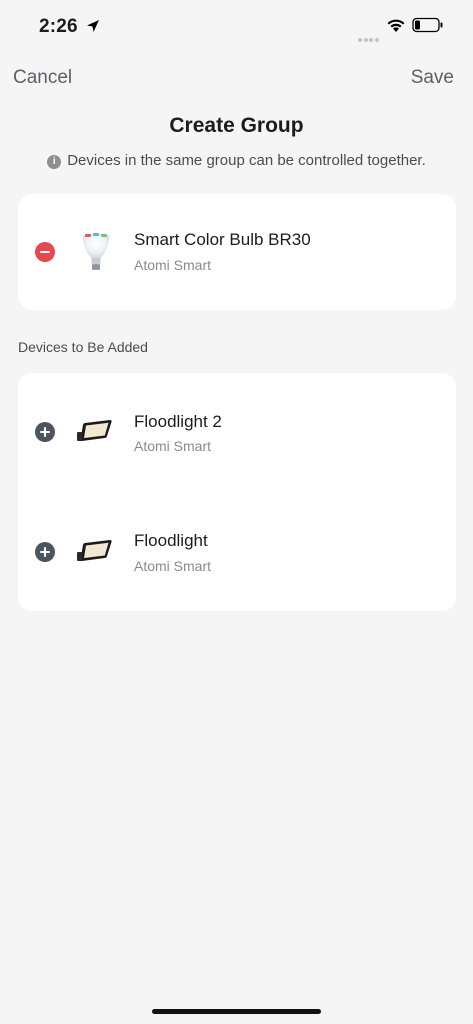 The width and height of the screenshot is (473, 1024). What do you see at coordinates (222, 239) in the screenshot?
I see `device-name: Smart Color Bulb BR30` at bounding box center [222, 239].